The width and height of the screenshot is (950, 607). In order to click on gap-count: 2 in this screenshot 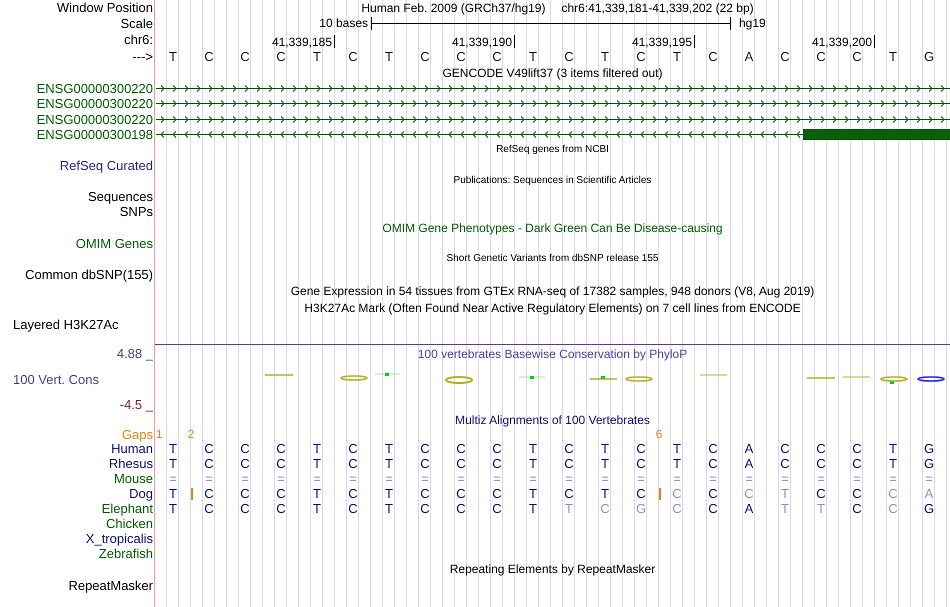, I will do `click(191, 434)`.